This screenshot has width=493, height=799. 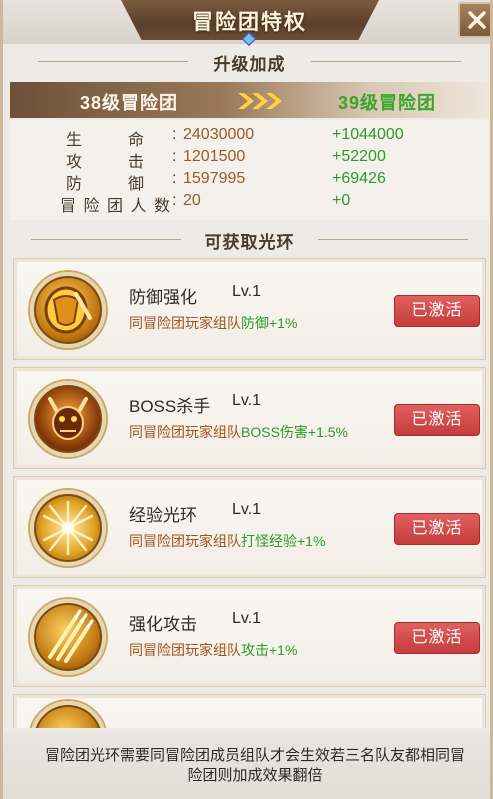 I want to click on aura-card-boss-killer: BOSS杀手 Lv.1 同冒险团玩家组队BOSS伤害+1.5% 已激活, so click(x=249, y=418).